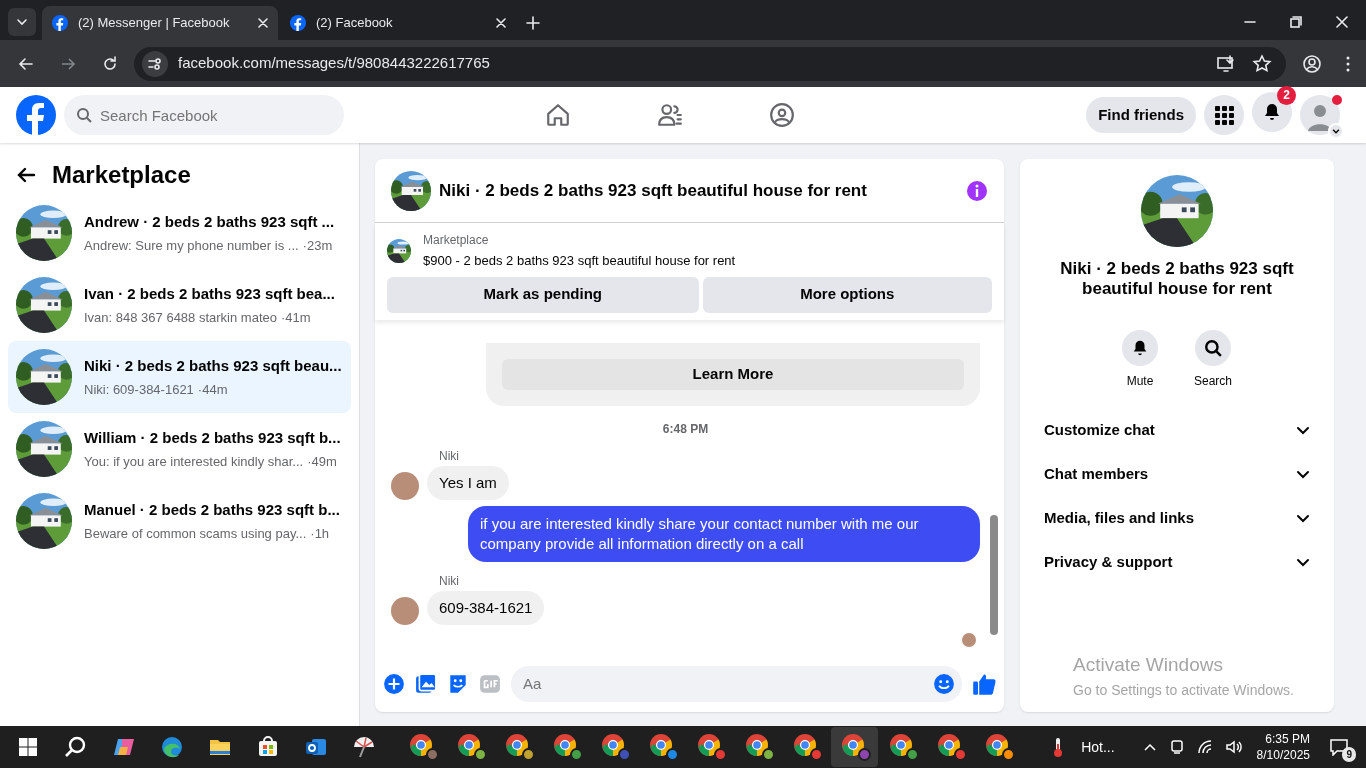 The image size is (1366, 768). What do you see at coordinates (394, 683) in the screenshot?
I see `add-icon` at bounding box center [394, 683].